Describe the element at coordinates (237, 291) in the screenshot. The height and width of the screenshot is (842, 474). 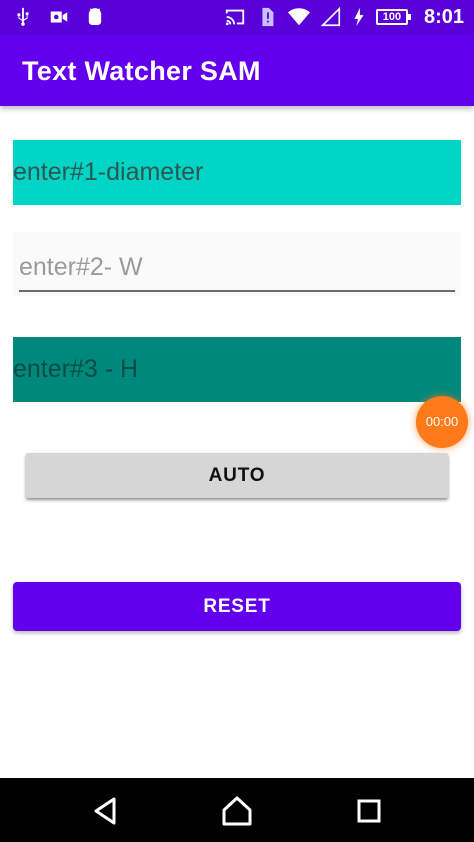
I see `width-input-underline` at that location.